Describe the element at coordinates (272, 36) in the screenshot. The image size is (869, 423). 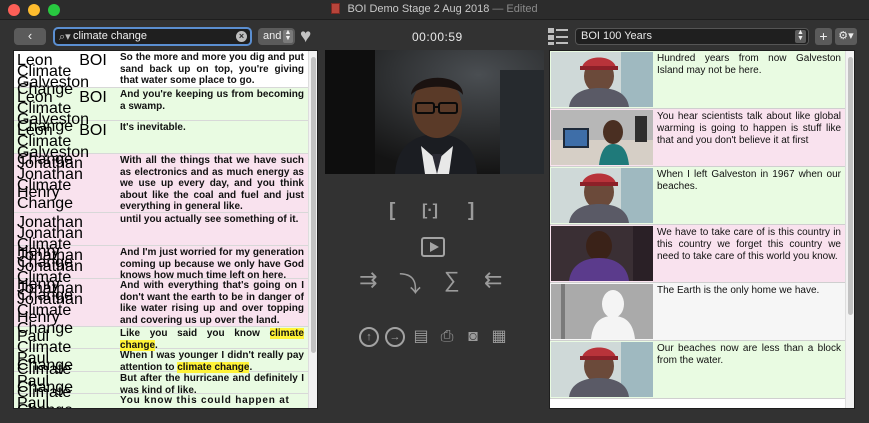
I see `operator-value: and` at that location.